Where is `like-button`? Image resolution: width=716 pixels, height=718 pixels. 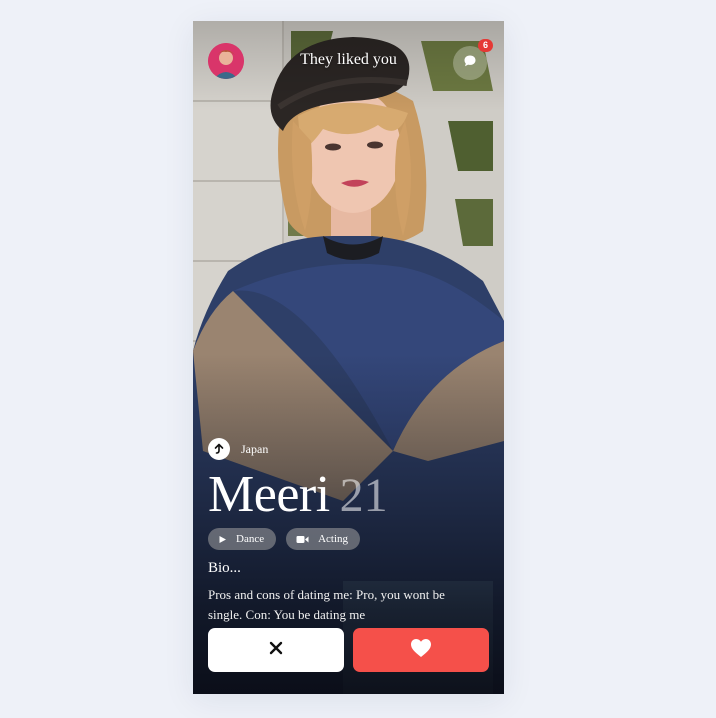 like-button is located at coordinates (421, 650).